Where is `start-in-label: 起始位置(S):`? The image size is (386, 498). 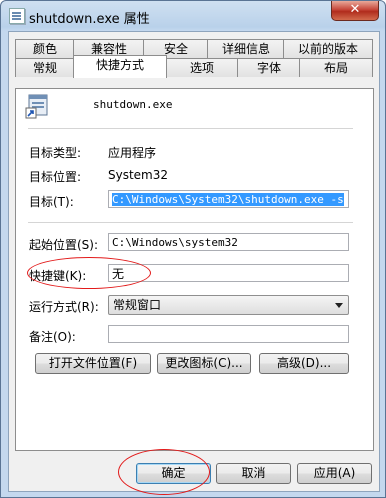 start-in-label: 起始位置(S): is located at coordinates (64, 245).